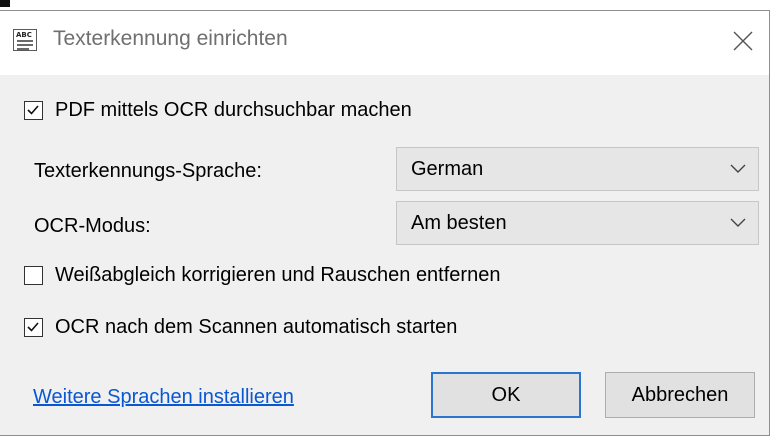 The height and width of the screenshot is (437, 772). I want to click on close-button, so click(743, 41).